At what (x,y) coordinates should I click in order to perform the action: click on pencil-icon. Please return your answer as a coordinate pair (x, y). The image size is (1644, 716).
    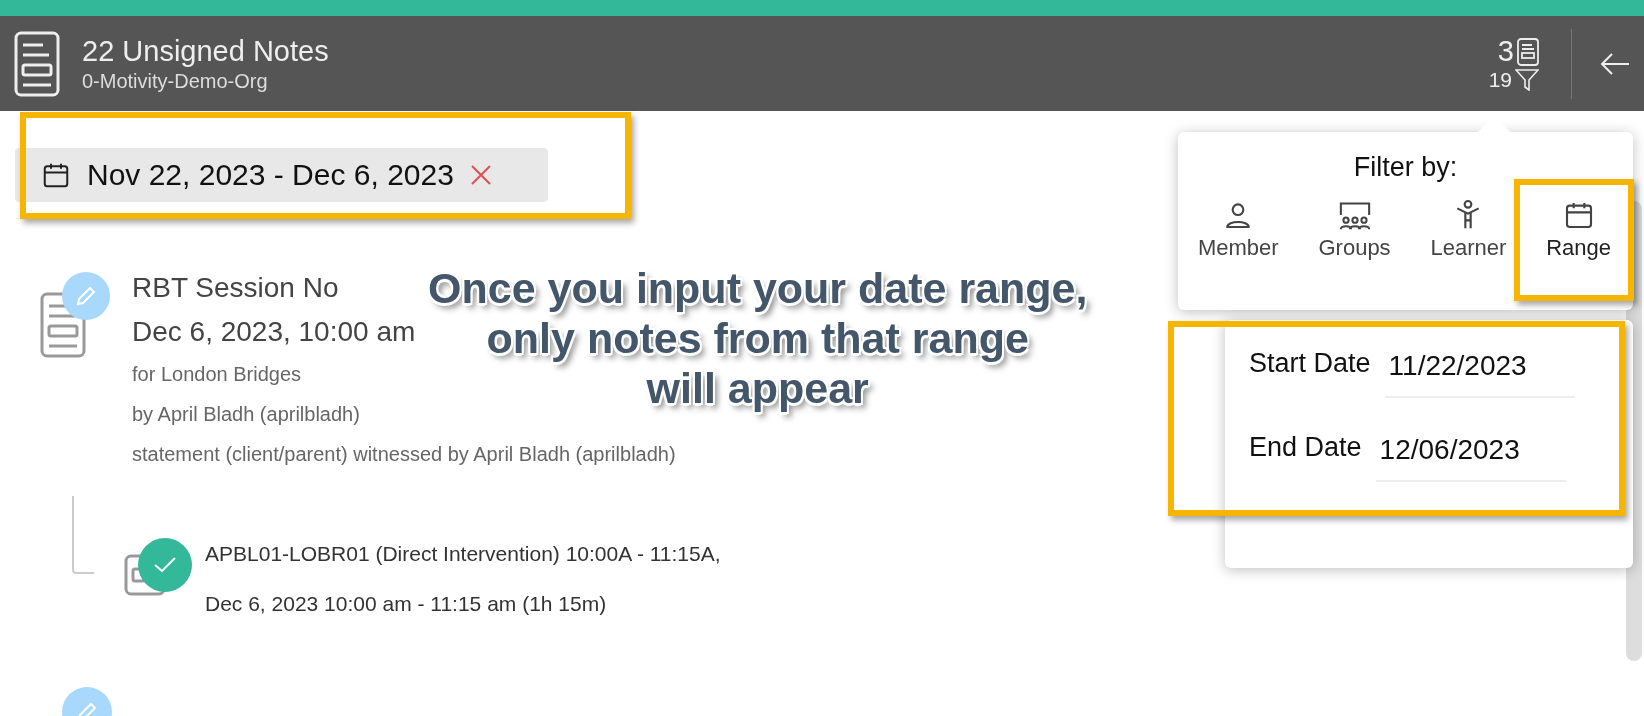
    Looking at the image, I should click on (86, 296).